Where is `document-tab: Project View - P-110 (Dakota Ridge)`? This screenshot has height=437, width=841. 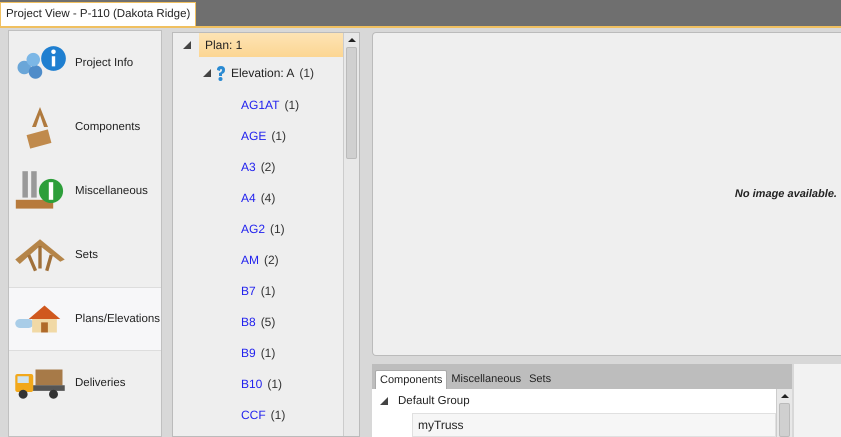 document-tab: Project View - P-110 (Dakota Ridge) is located at coordinates (98, 14).